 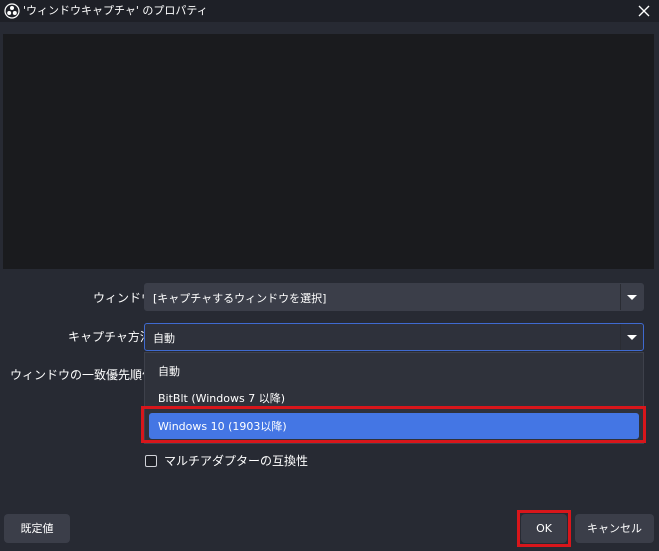 What do you see at coordinates (394, 426) in the screenshot?
I see `option-windows-10: Windows 10 (1903以降)` at bounding box center [394, 426].